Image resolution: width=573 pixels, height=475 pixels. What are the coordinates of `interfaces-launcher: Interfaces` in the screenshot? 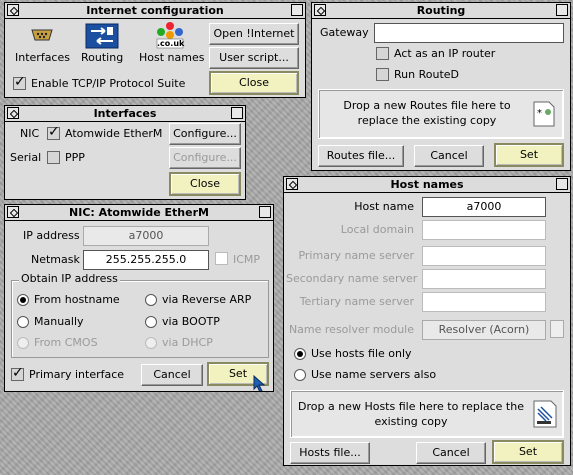 It's located at (41, 44).